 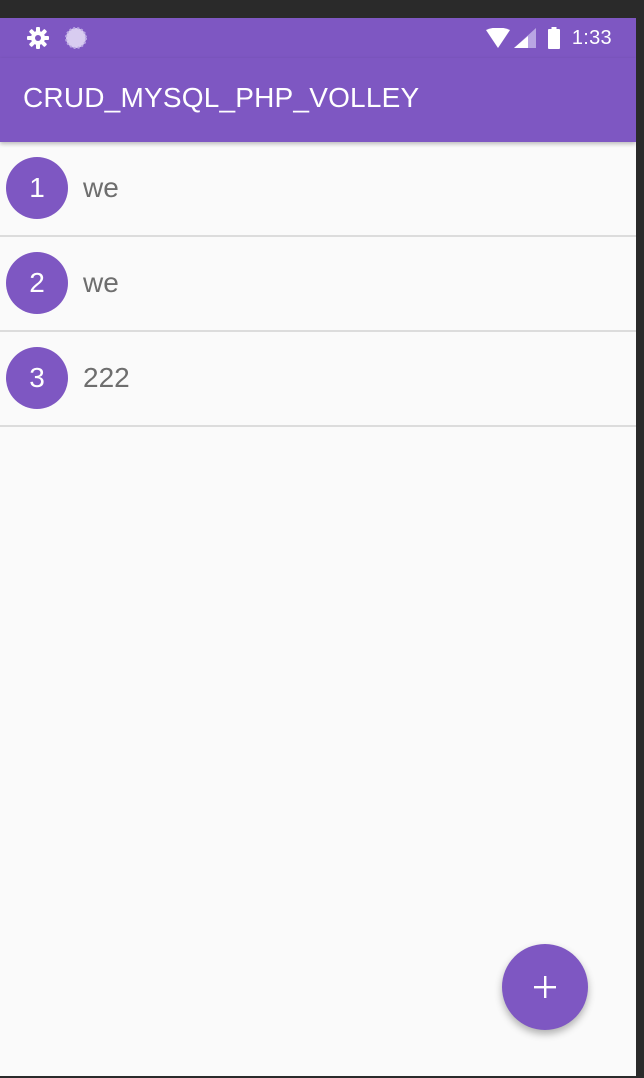 I want to click on wifi-icon, so click(x=497, y=37).